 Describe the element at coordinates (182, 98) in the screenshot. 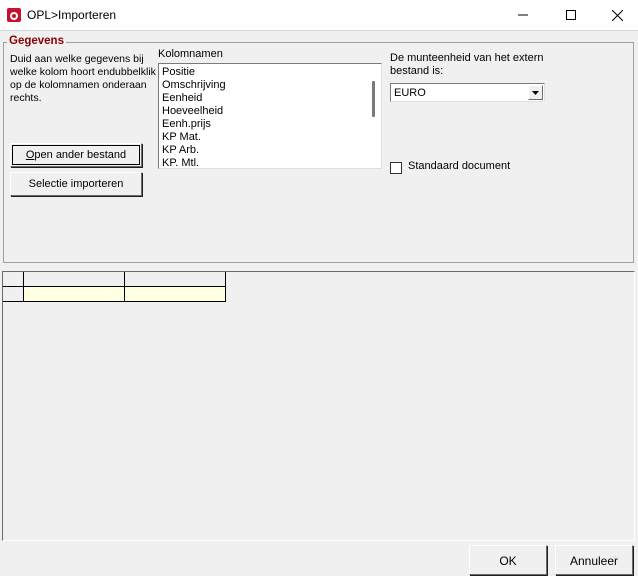

I see `list-item: Eenheid` at that location.